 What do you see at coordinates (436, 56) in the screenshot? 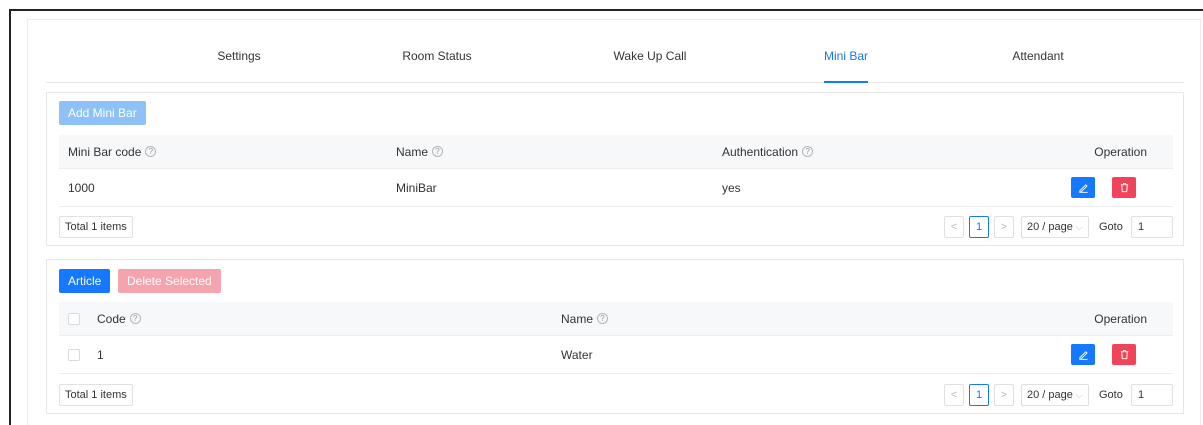
I see `tab-room-status: Room Status` at bounding box center [436, 56].